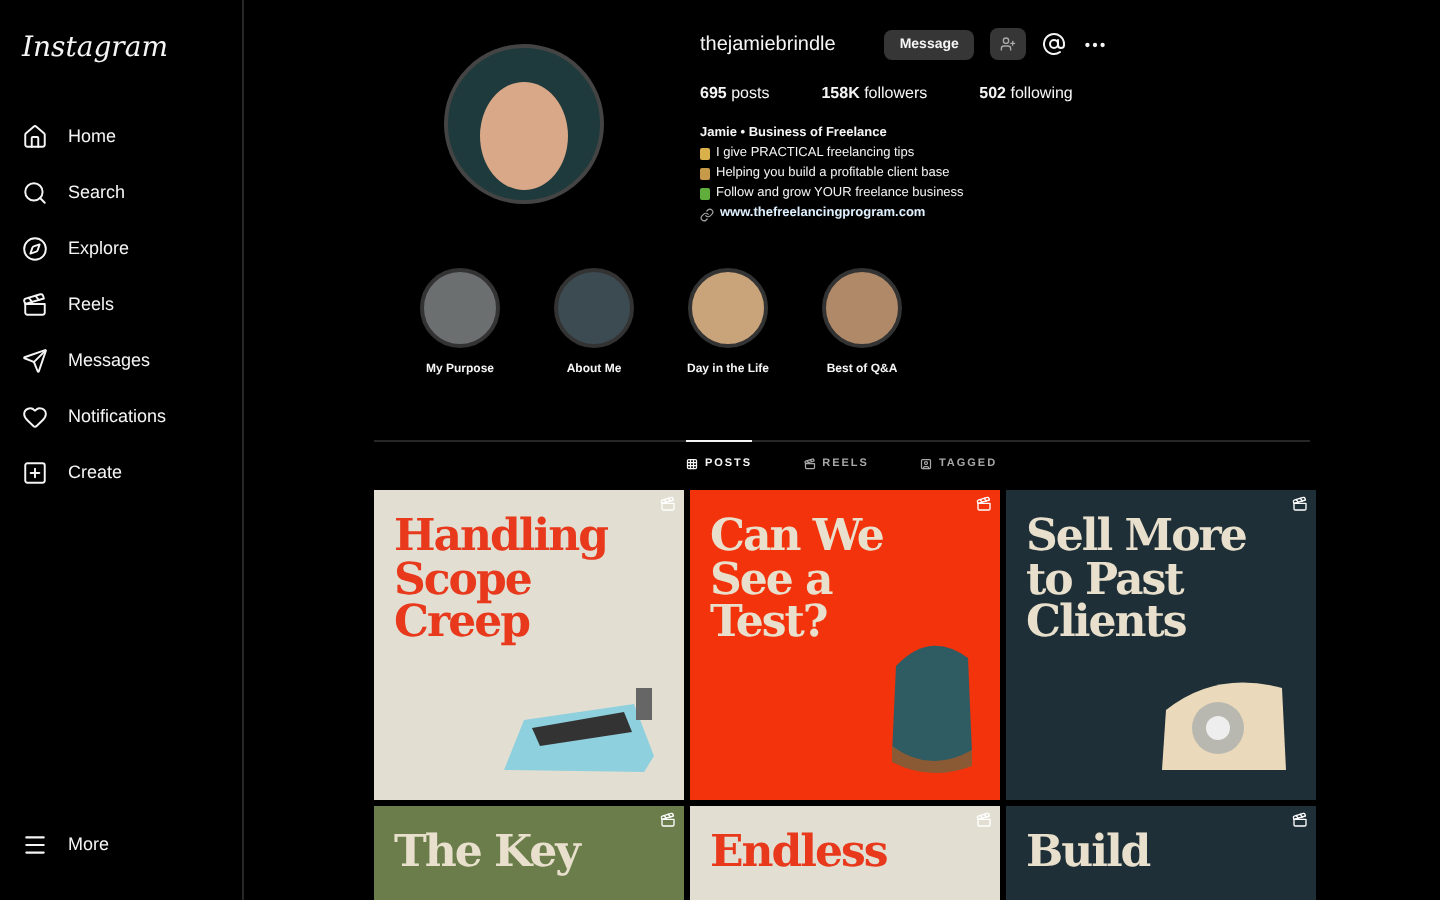 The height and width of the screenshot is (900, 1440). What do you see at coordinates (35, 416) in the screenshot?
I see `heart-icon` at bounding box center [35, 416].